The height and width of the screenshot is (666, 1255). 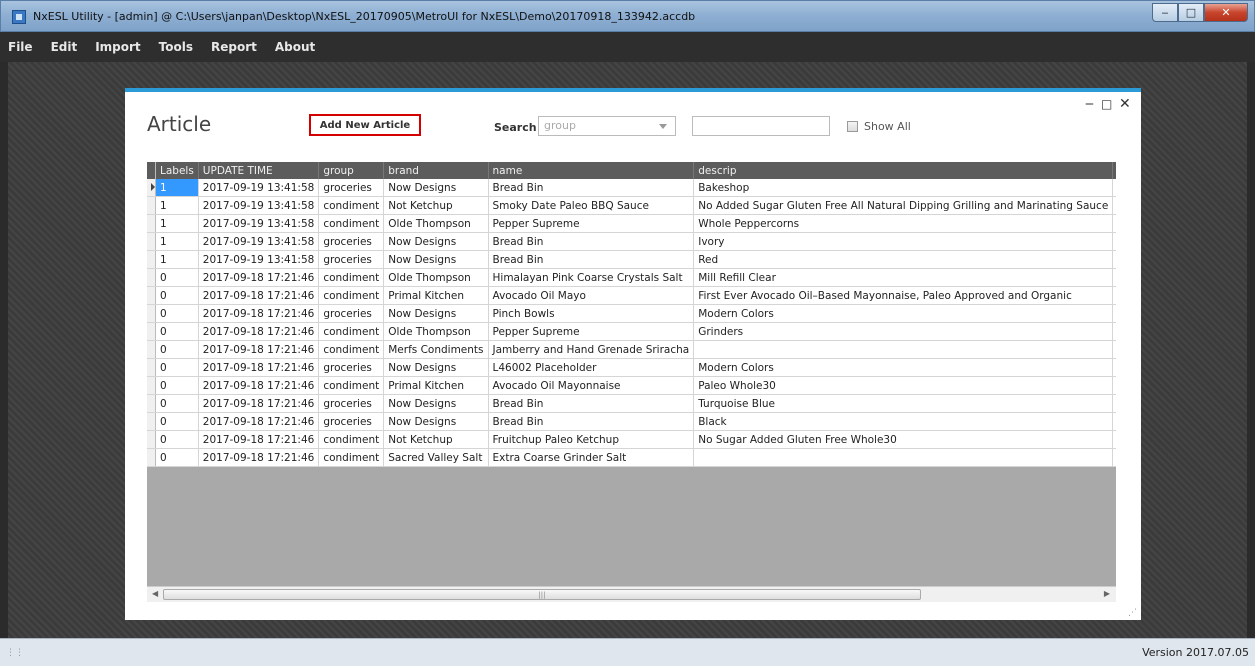 I want to click on table-cell: Smoky Date Paleo BBQ Sauce, so click(x=591, y=205).